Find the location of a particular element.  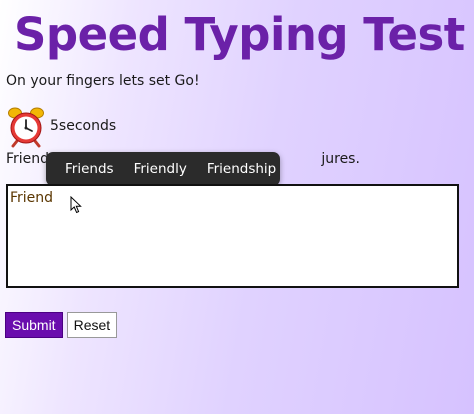

autocomplete-suggestions: Friends Friendly Friendship is located at coordinates (163, 169).